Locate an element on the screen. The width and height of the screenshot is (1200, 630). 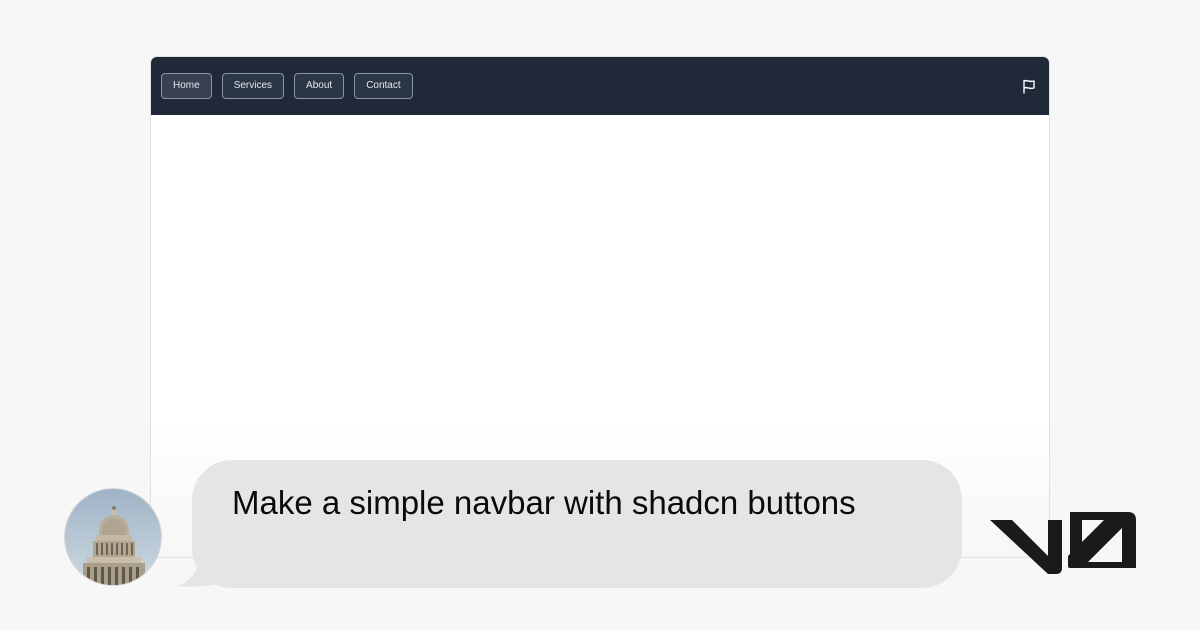
flag-button is located at coordinates (1029, 86).